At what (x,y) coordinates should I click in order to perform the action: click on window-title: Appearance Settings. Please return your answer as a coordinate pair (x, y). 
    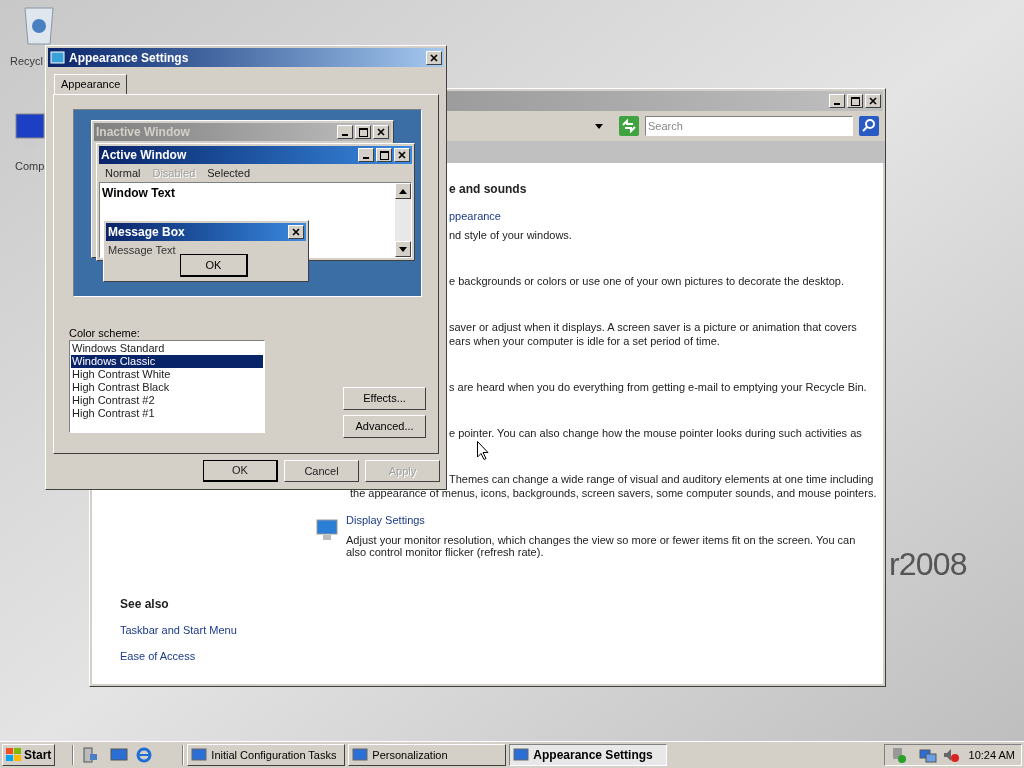
    Looking at the image, I should click on (129, 58).